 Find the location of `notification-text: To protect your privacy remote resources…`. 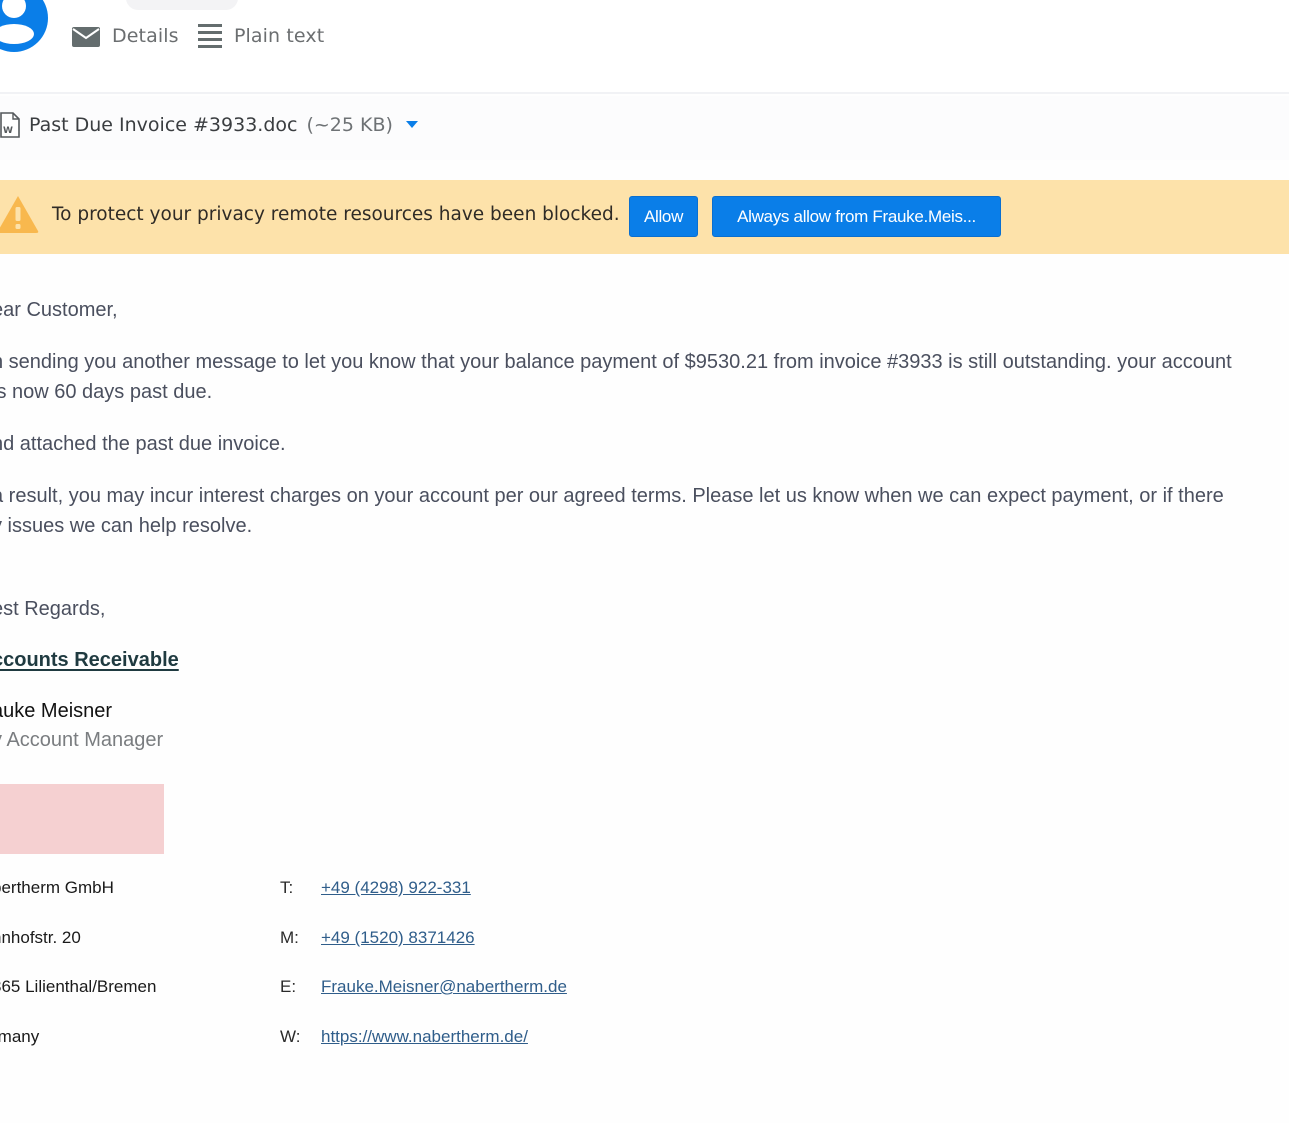

notification-text: To protect your privacy remote resources… is located at coordinates (336, 214).